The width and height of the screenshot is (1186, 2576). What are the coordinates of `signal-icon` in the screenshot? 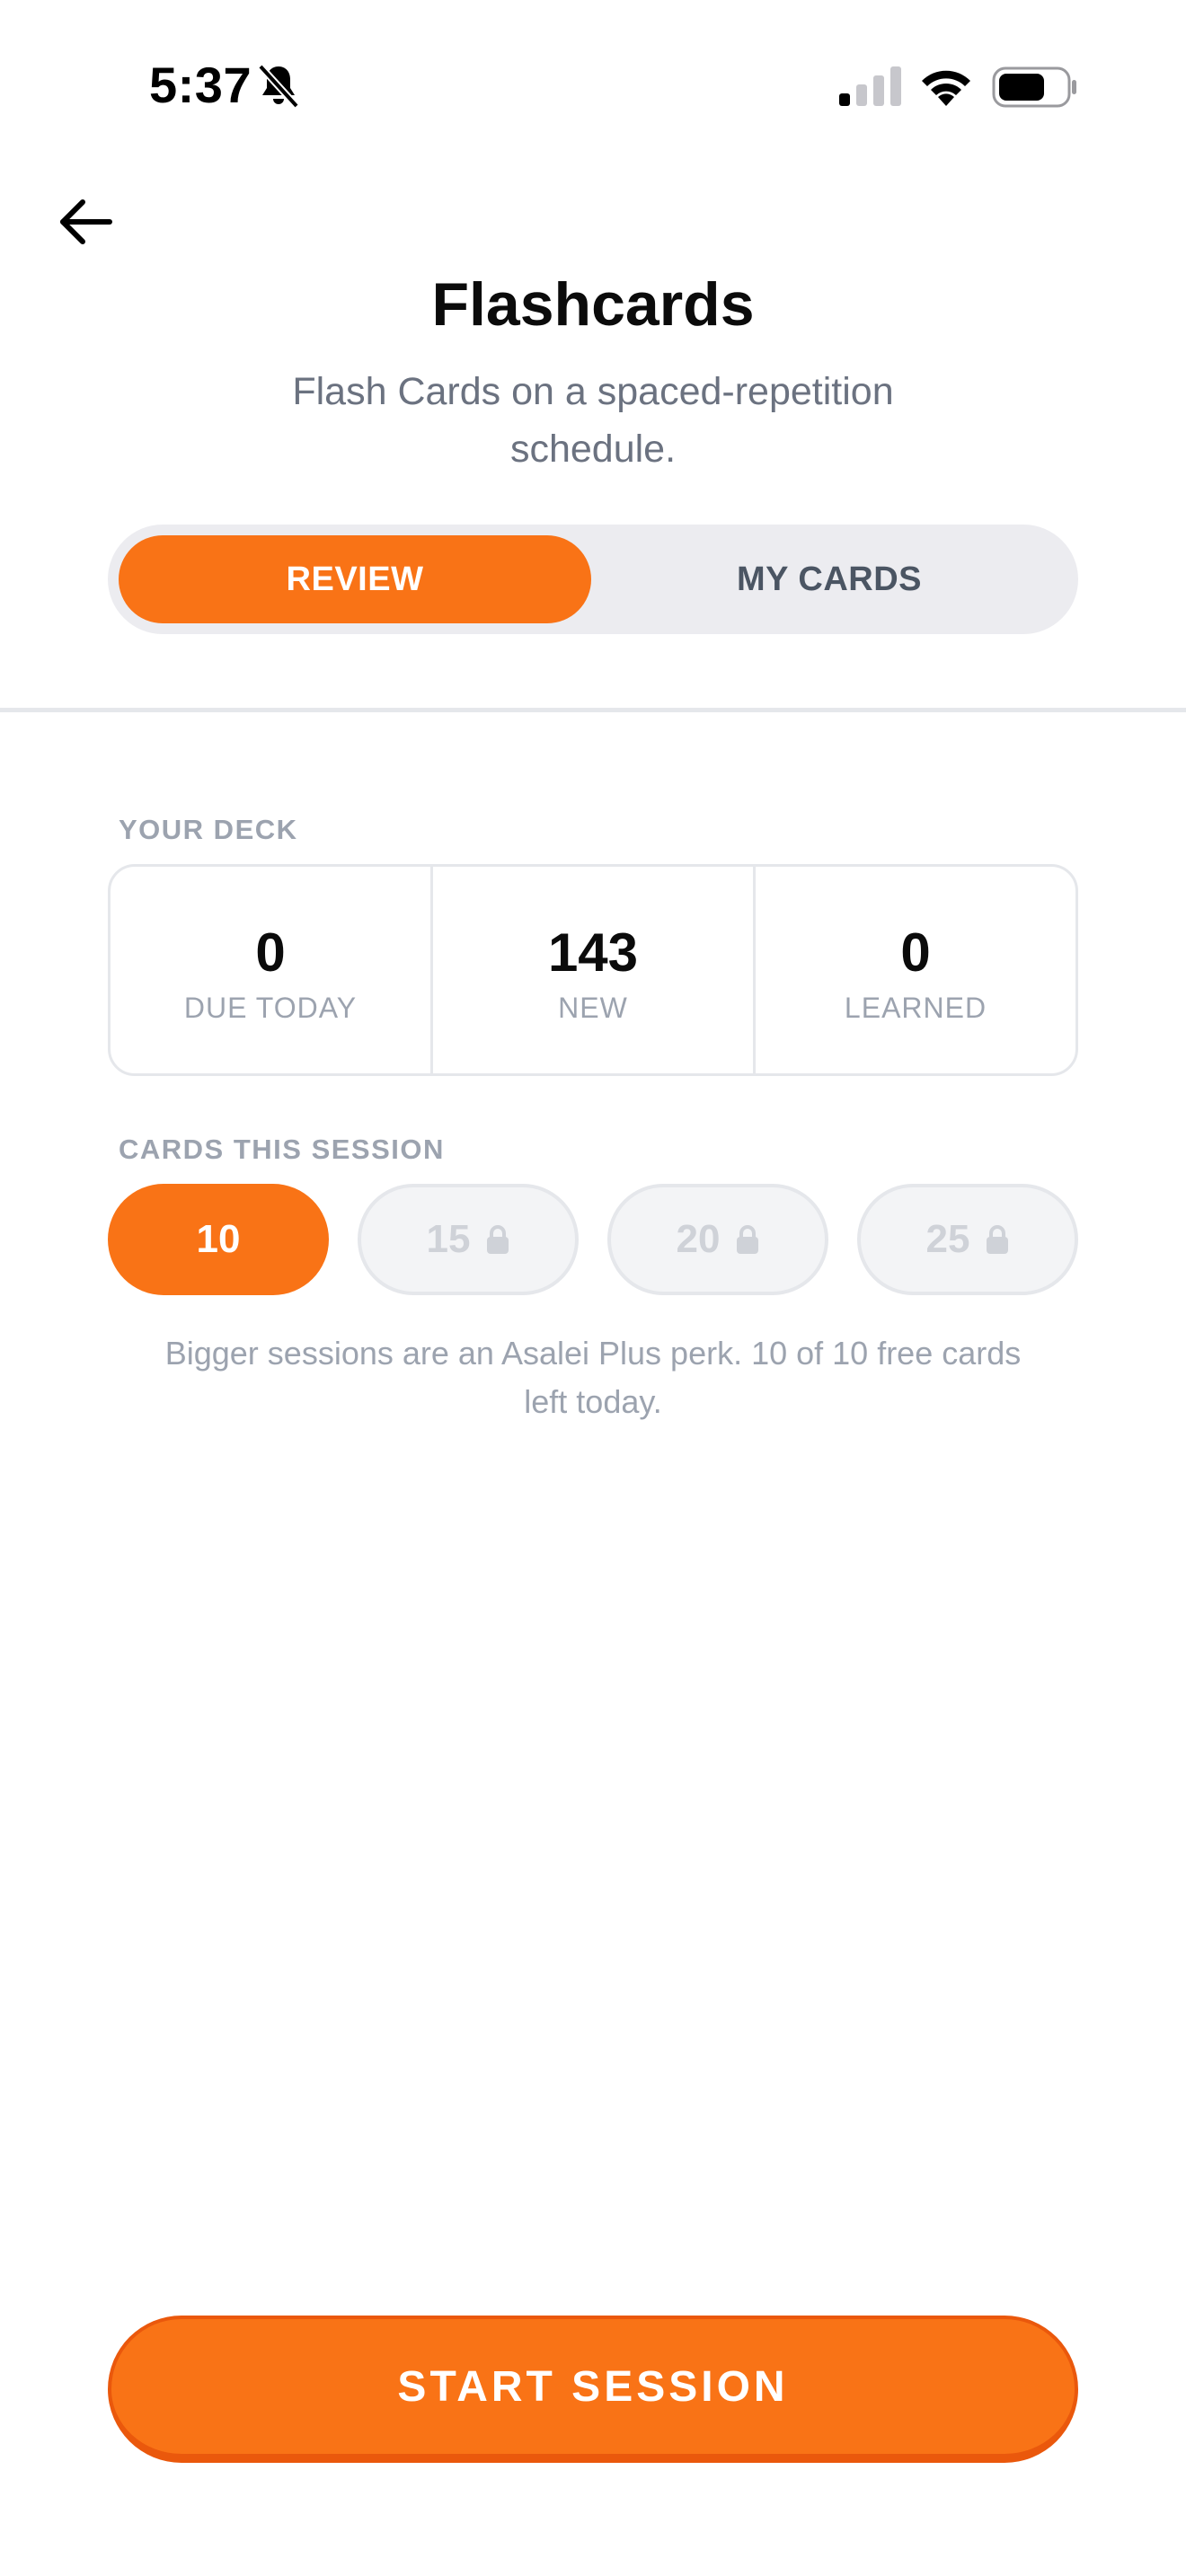 It's located at (870, 86).